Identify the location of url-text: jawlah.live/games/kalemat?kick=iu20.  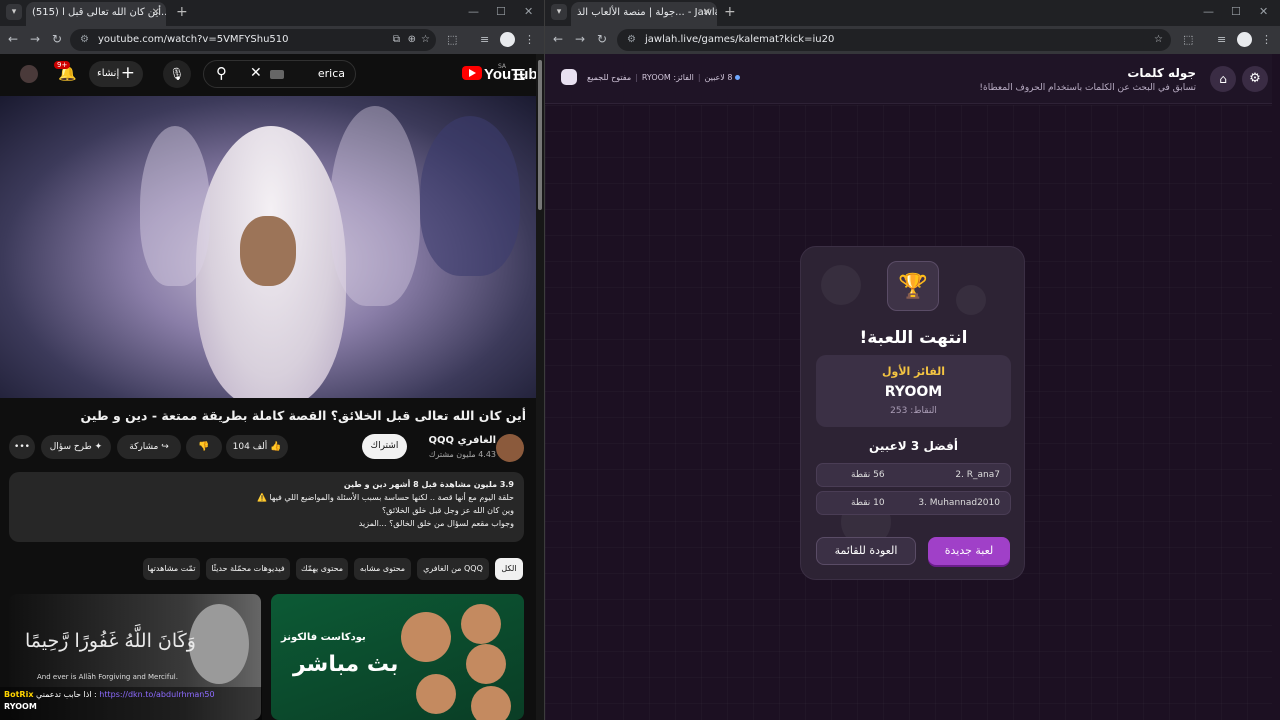
(740, 39).